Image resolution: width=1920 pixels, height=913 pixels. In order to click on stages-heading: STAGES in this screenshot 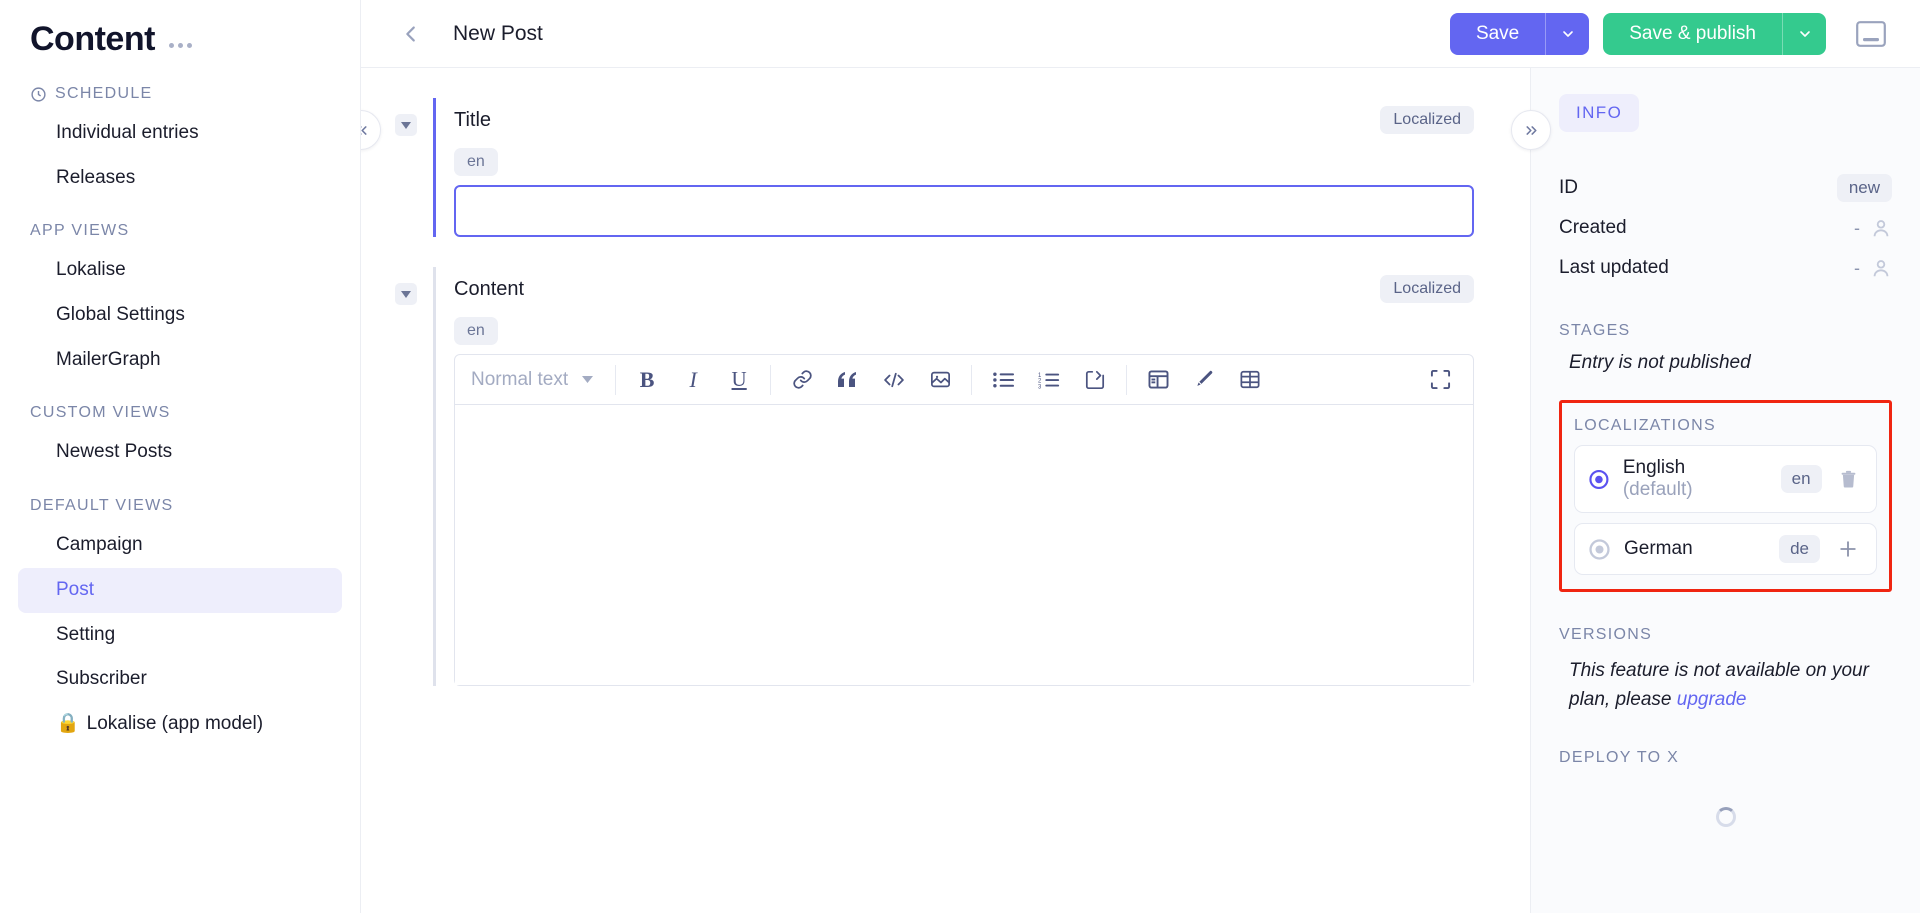, I will do `click(1595, 330)`.